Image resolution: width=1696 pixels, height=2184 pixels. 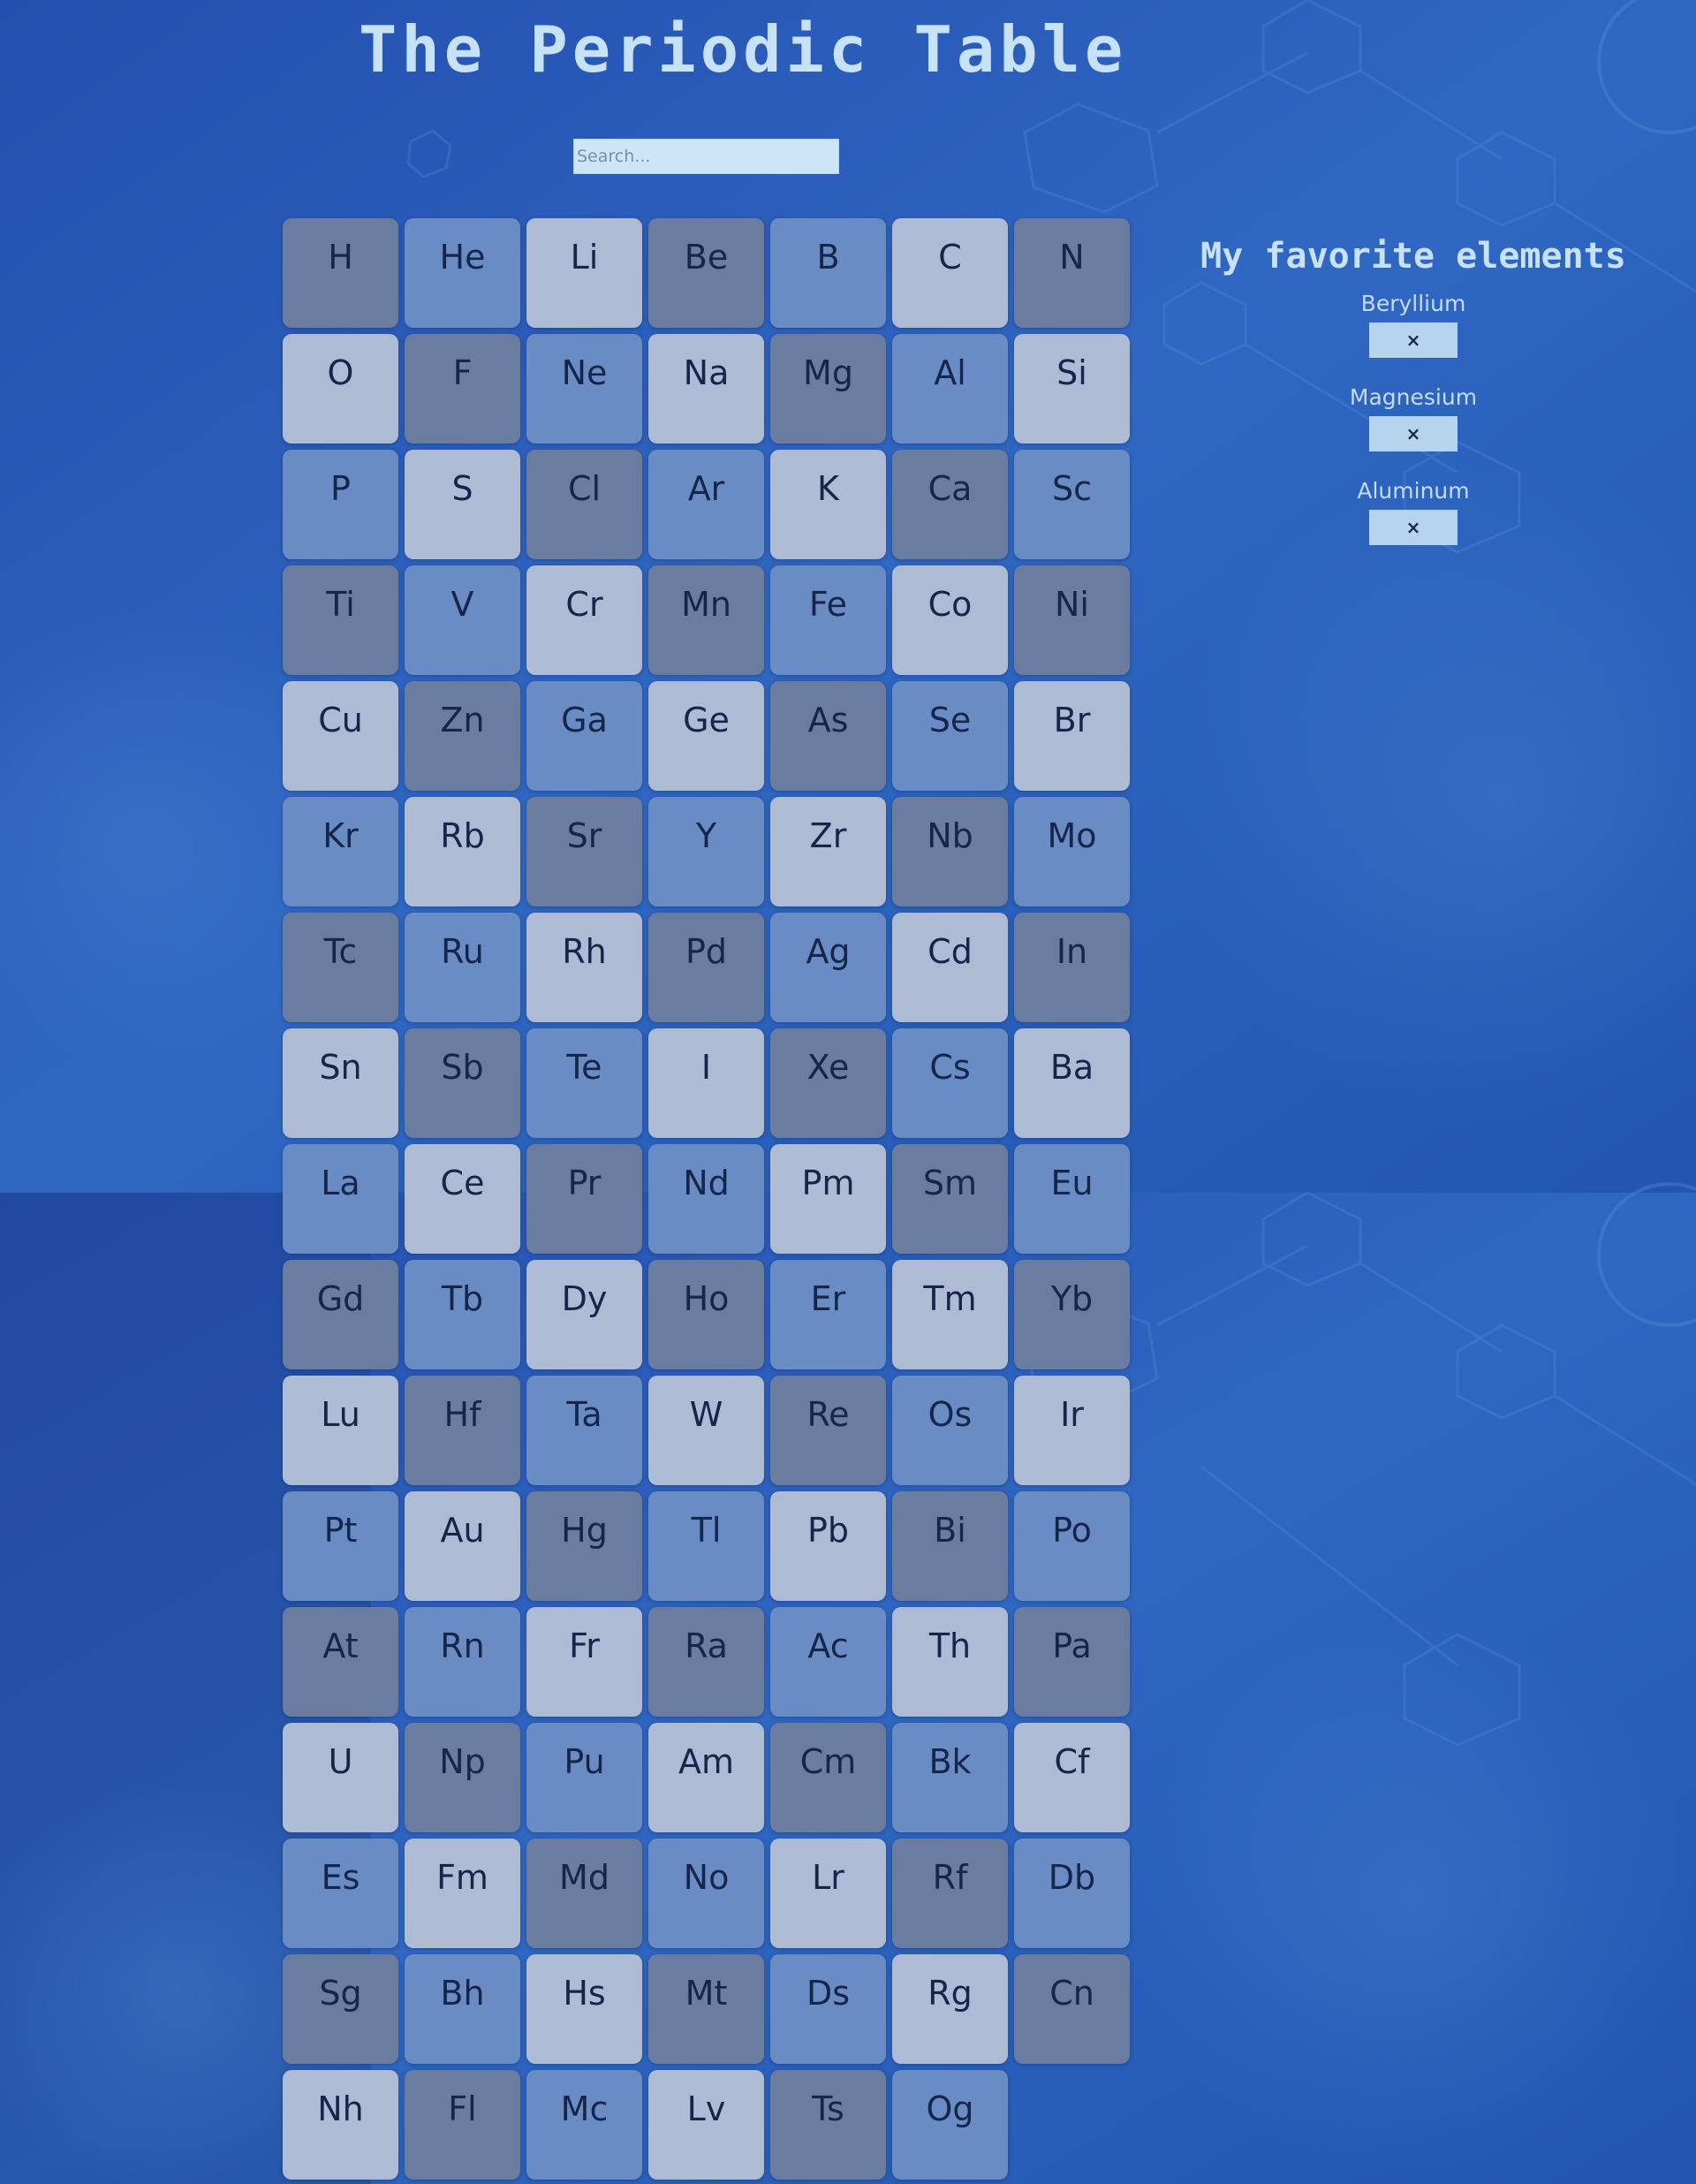 What do you see at coordinates (462, 1546) in the screenshot?
I see `element-tile-au: Au` at bounding box center [462, 1546].